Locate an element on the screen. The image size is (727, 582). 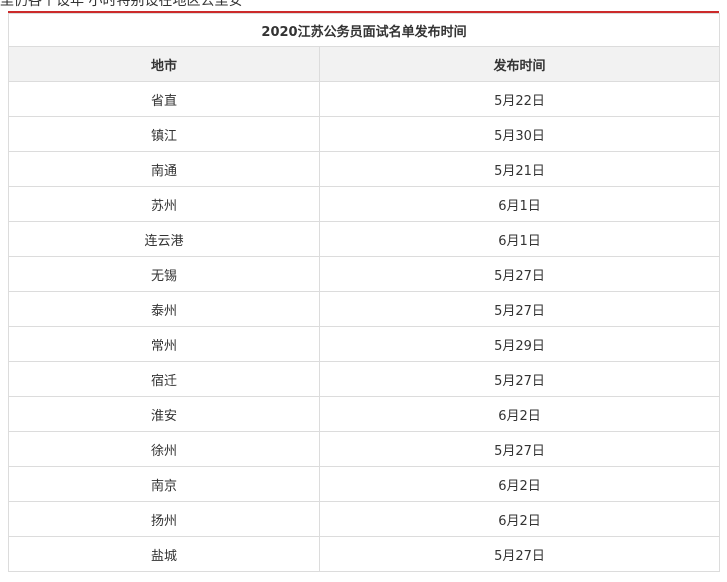
cell-city: 扬州 is located at coordinates (164, 519).